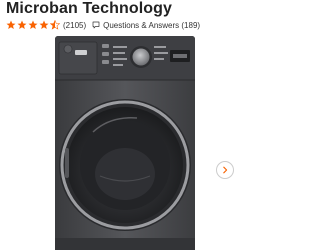 Image resolution: width=320 pixels, height=250 pixels. I want to click on questions-answers-link: Questions & Answers (189), so click(146, 25).